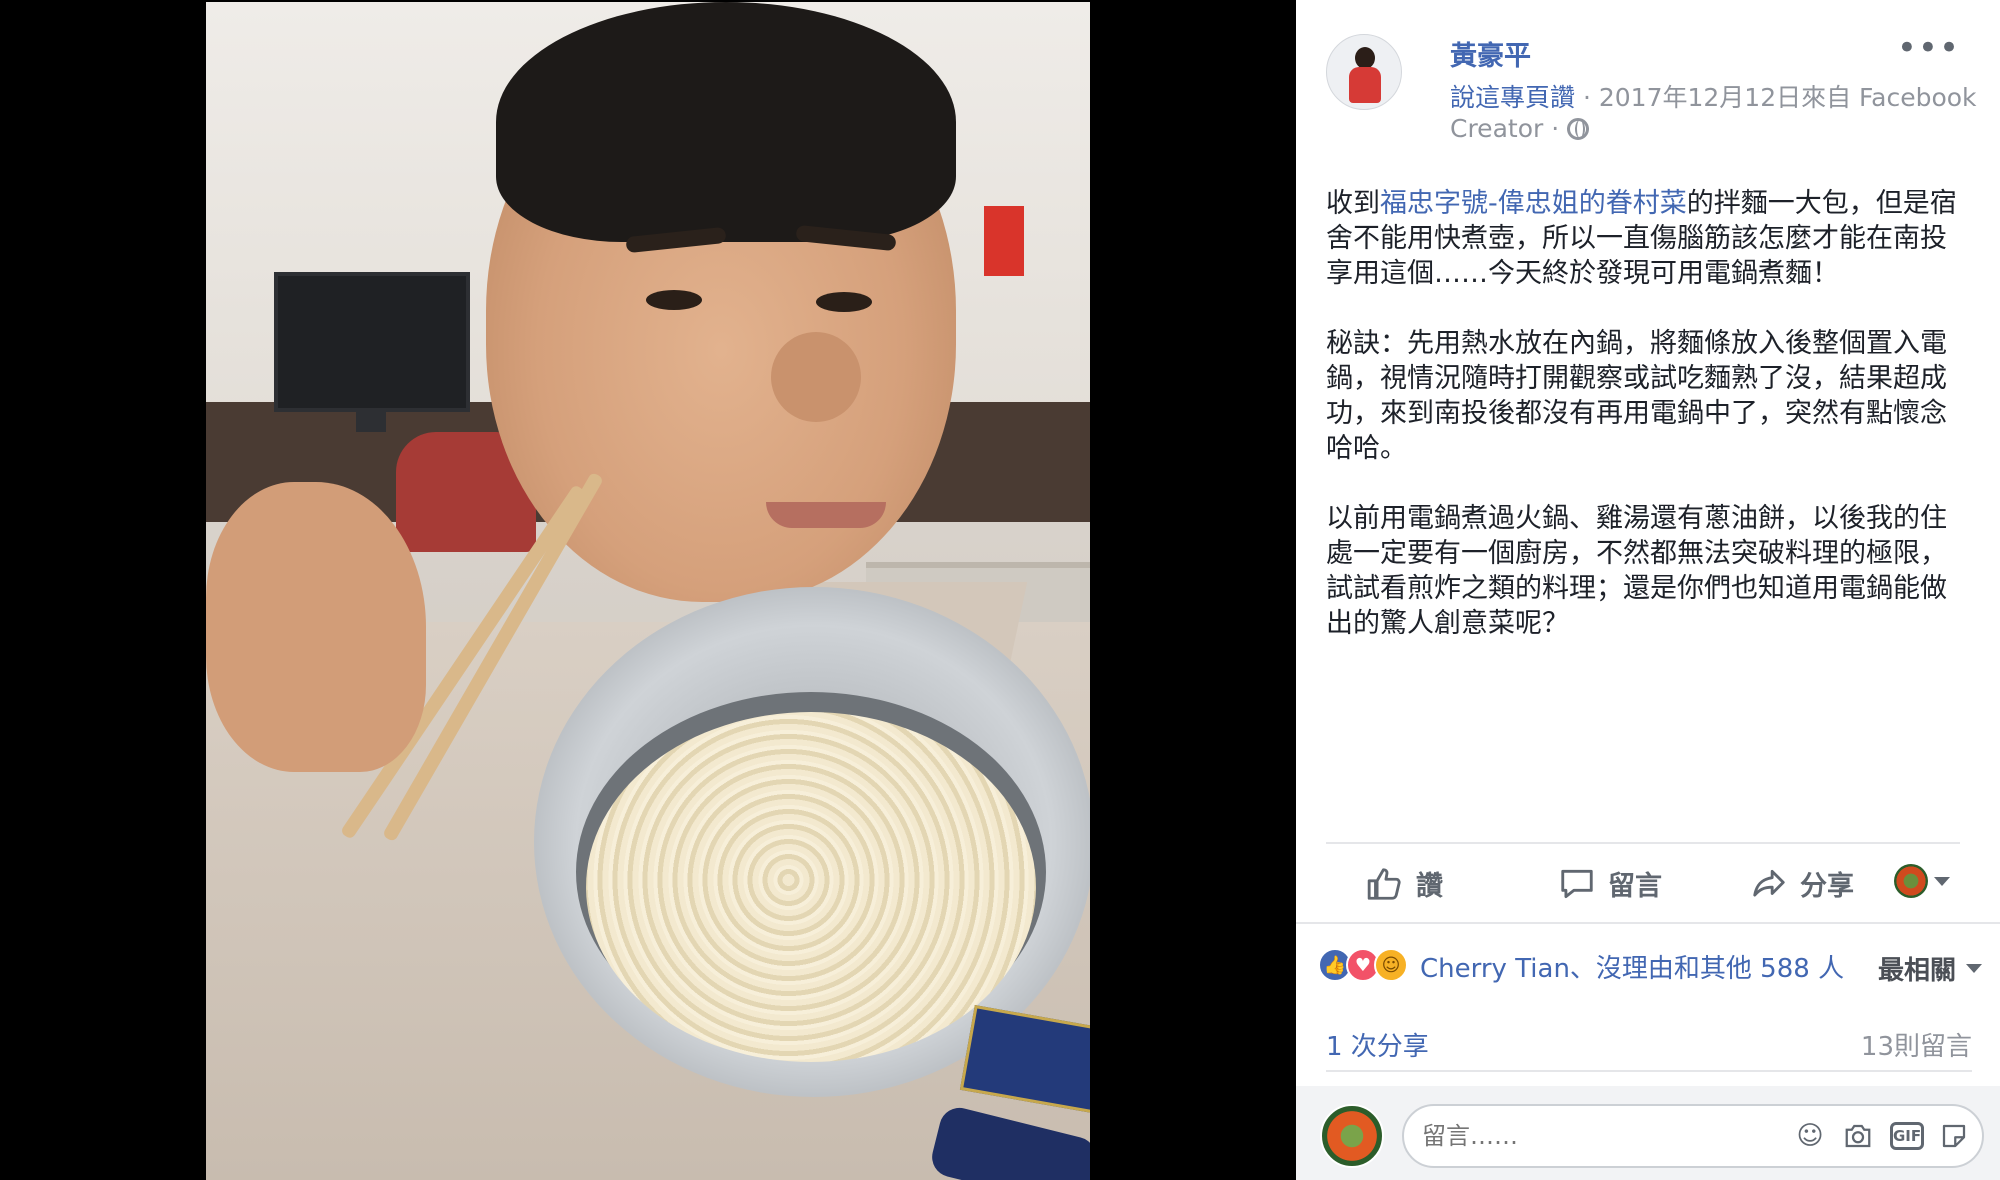 This screenshot has width=2000, height=1180. I want to click on post-as-page-selector, so click(1922, 881).